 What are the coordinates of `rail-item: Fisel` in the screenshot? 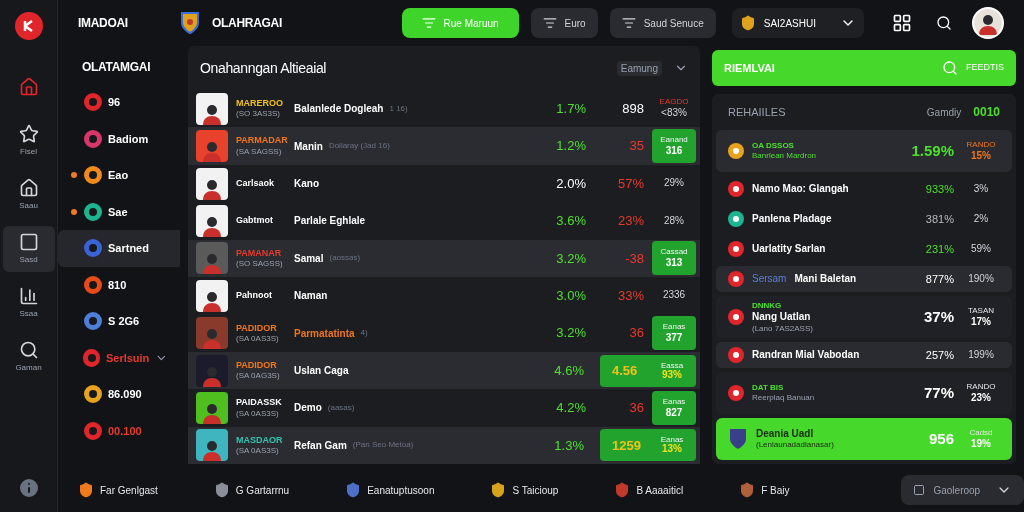 It's located at (28, 141).